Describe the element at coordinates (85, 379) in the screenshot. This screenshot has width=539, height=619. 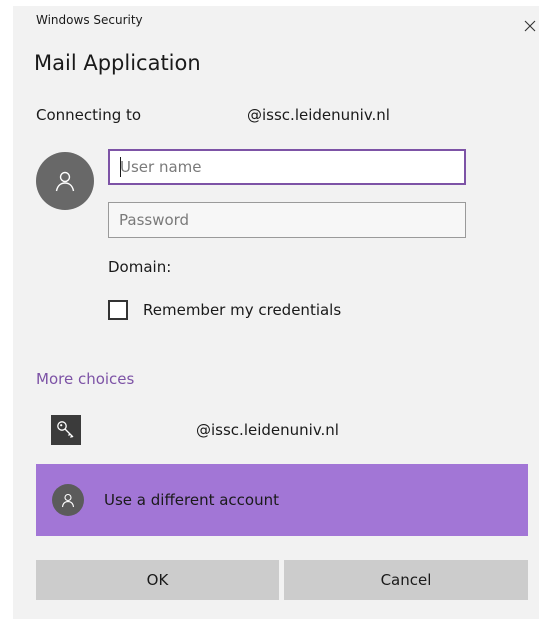
I see `more-choices-link: More choices` at that location.